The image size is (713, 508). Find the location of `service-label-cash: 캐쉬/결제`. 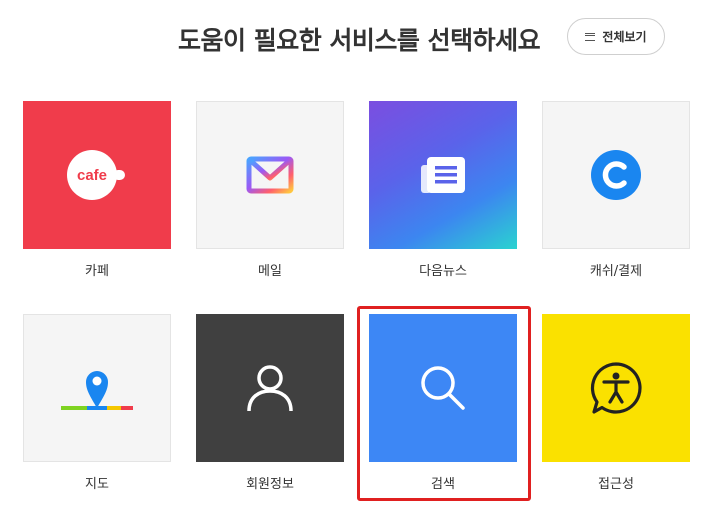

service-label-cash: 캐쉬/결제 is located at coordinates (616, 271).